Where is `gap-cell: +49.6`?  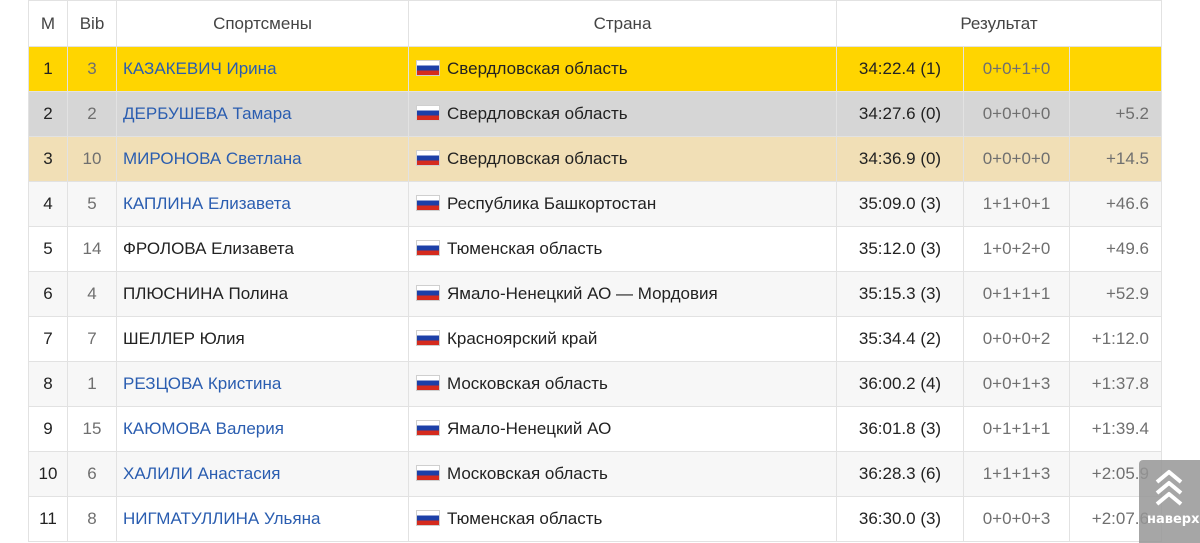
gap-cell: +49.6 is located at coordinates (1115, 249).